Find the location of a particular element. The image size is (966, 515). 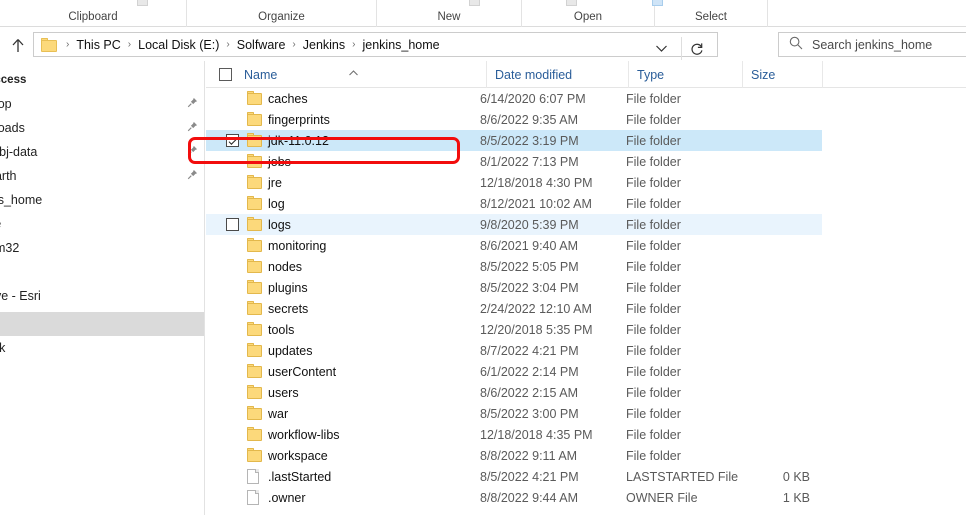

breadcrumb-item: Local Disk (E:) is located at coordinates (178, 45).